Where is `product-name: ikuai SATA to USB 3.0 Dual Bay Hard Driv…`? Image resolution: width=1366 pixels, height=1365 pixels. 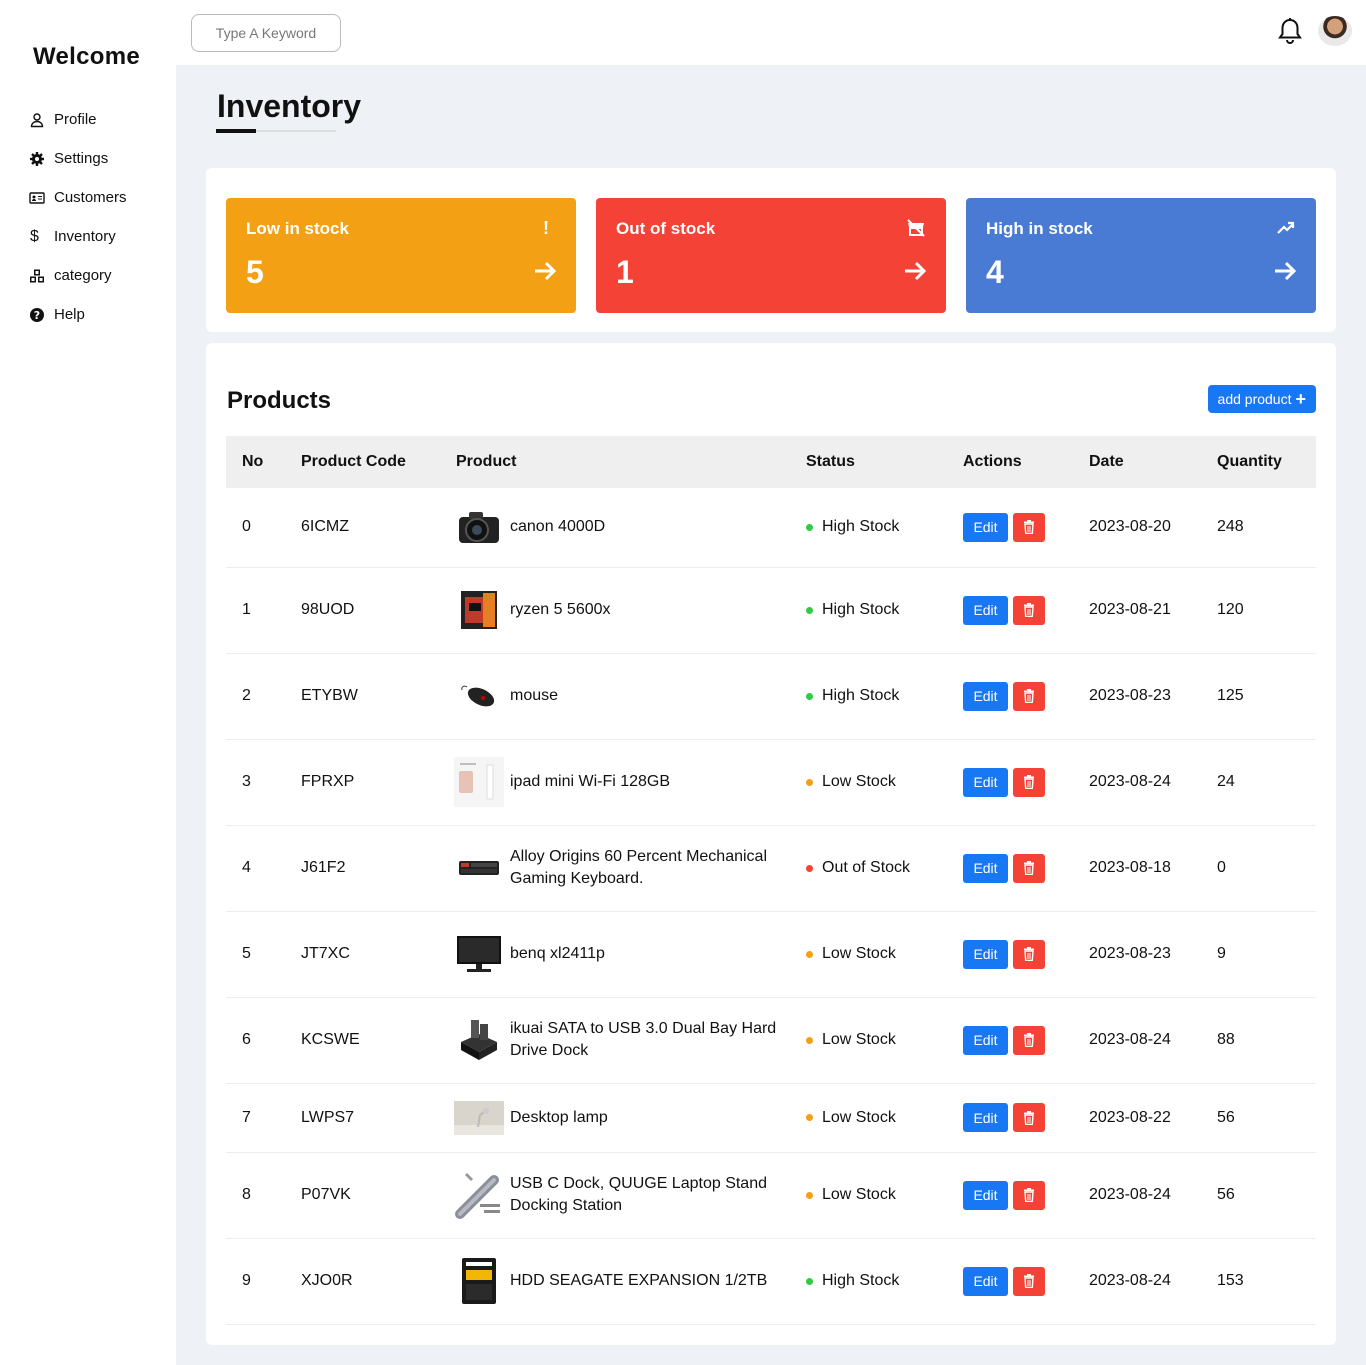
product-name: ikuai SATA to USB 3.0 Dual Bay Hard Driv… is located at coordinates (643, 1039).